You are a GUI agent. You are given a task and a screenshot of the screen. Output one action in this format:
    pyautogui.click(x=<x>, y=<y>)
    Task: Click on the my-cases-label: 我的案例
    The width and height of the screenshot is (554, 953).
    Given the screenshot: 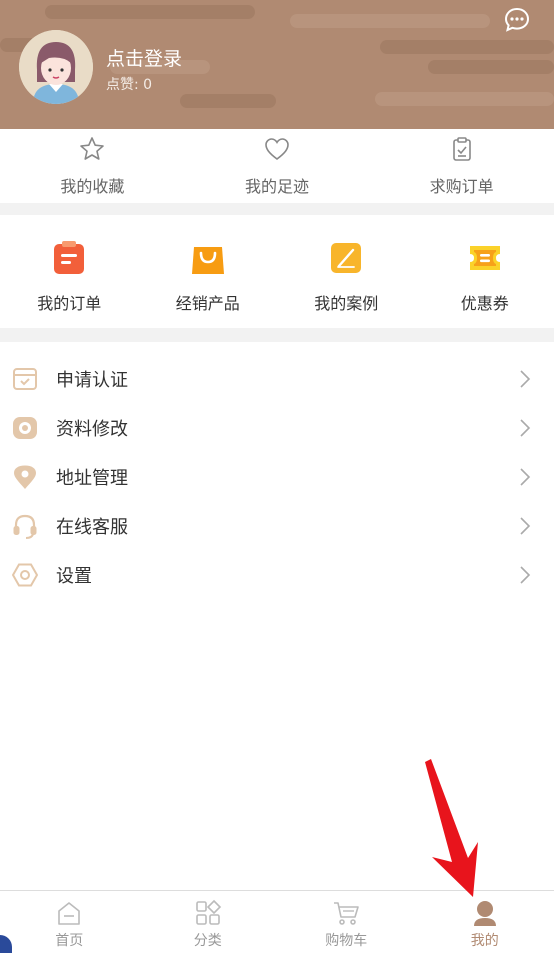 What is the action you would take?
    pyautogui.click(x=346, y=303)
    